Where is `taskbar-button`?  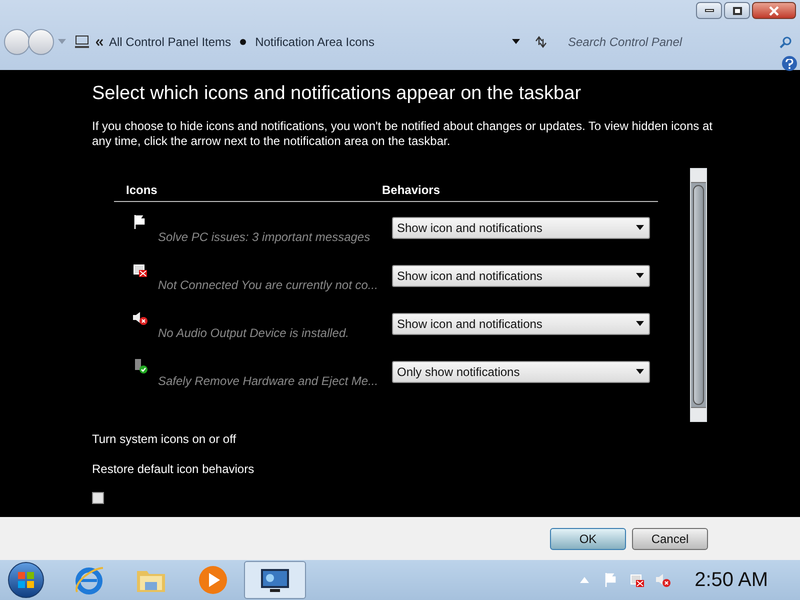 taskbar-button is located at coordinates (275, 580).